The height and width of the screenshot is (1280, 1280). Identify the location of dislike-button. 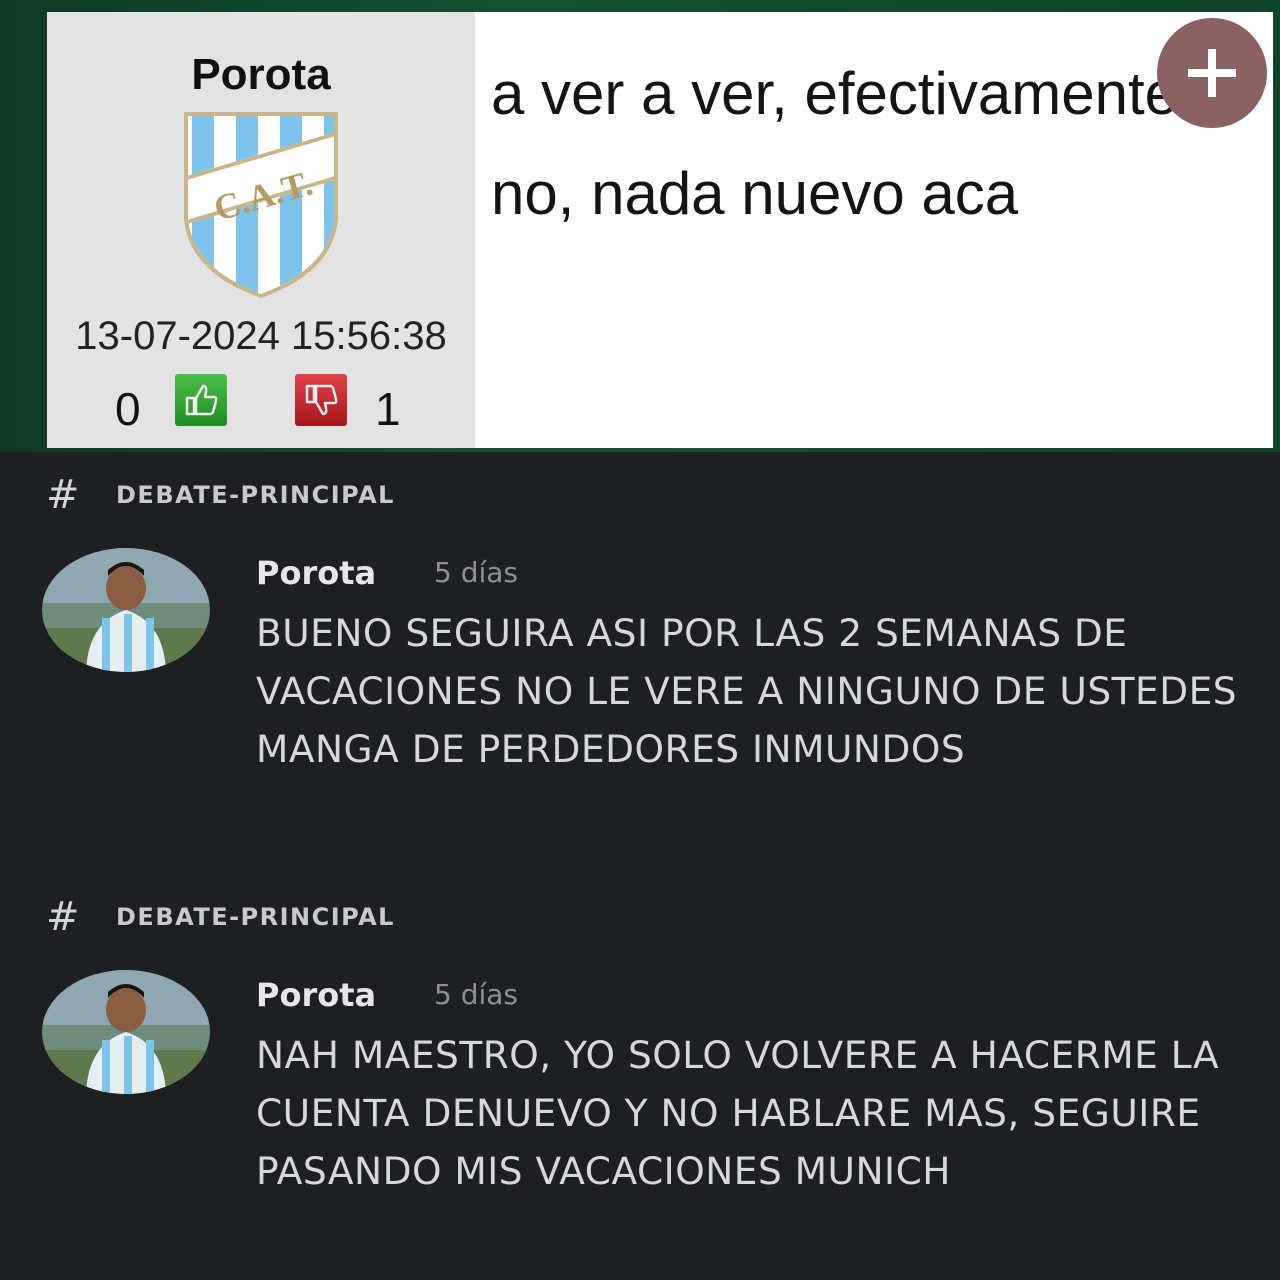
(321, 400).